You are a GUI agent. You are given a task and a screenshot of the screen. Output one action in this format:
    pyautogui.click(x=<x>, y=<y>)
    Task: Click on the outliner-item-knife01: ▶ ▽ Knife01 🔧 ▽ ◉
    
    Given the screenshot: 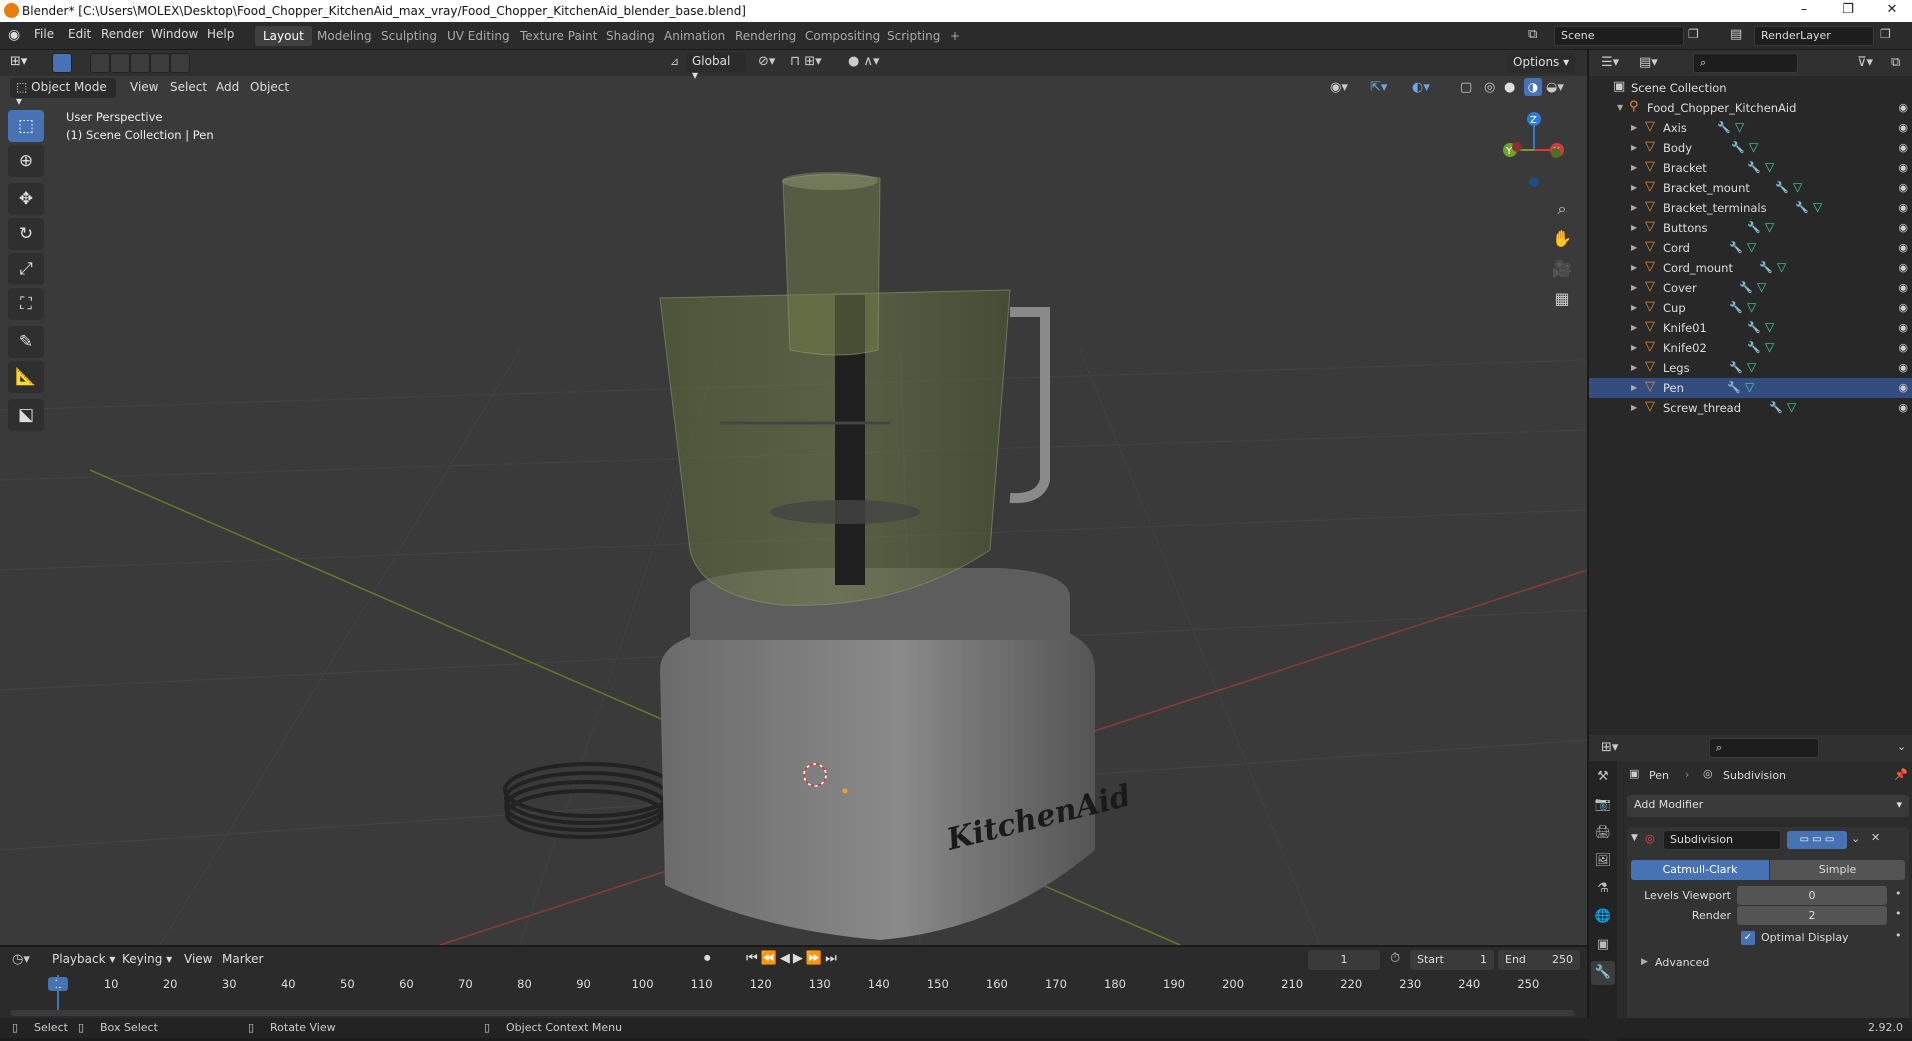 What is the action you would take?
    pyautogui.click(x=1750, y=328)
    